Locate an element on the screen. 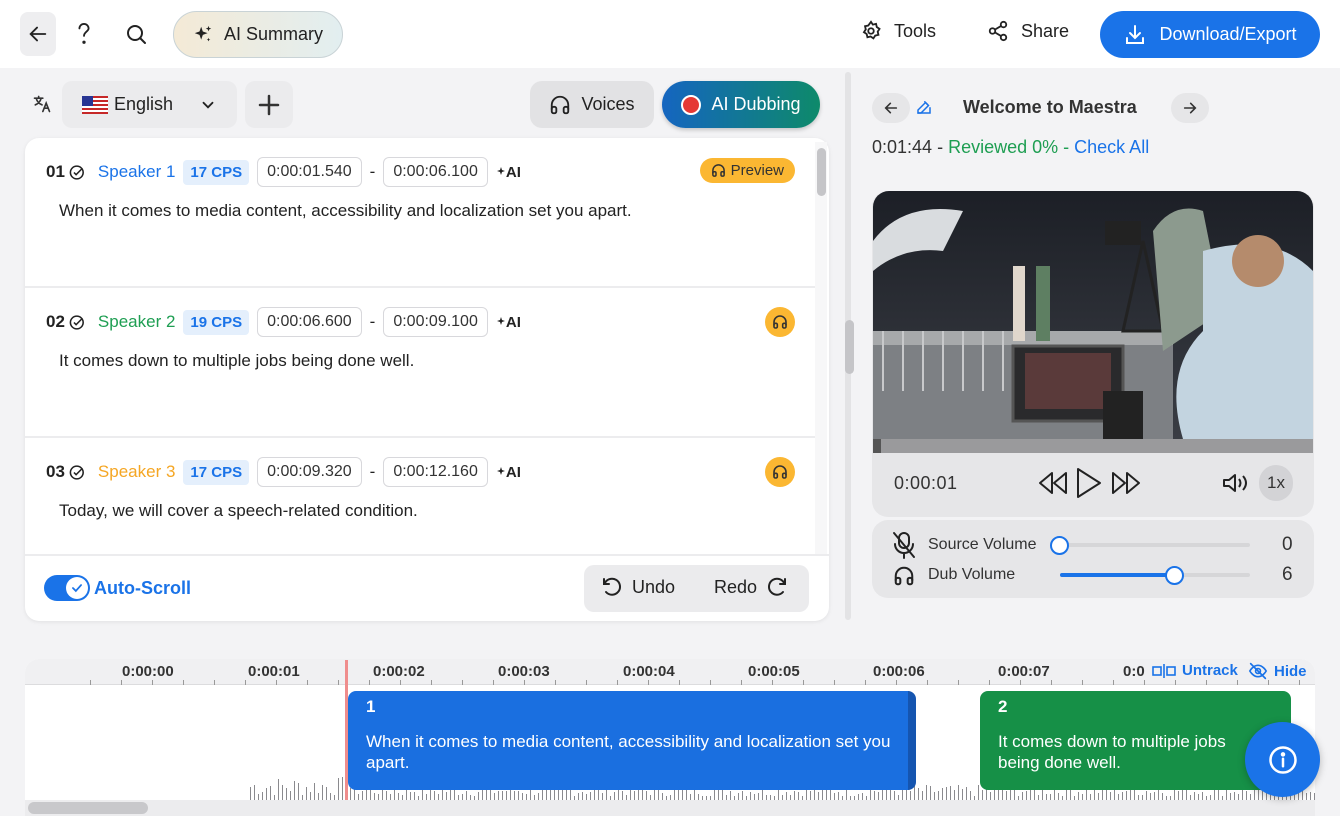 This screenshot has width=1340, height=816. playback-speed-button: 1x is located at coordinates (1276, 483).